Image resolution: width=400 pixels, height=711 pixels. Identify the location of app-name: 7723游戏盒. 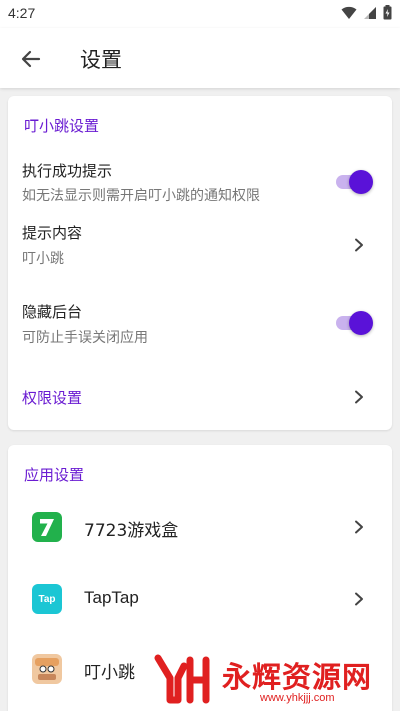
(131, 531).